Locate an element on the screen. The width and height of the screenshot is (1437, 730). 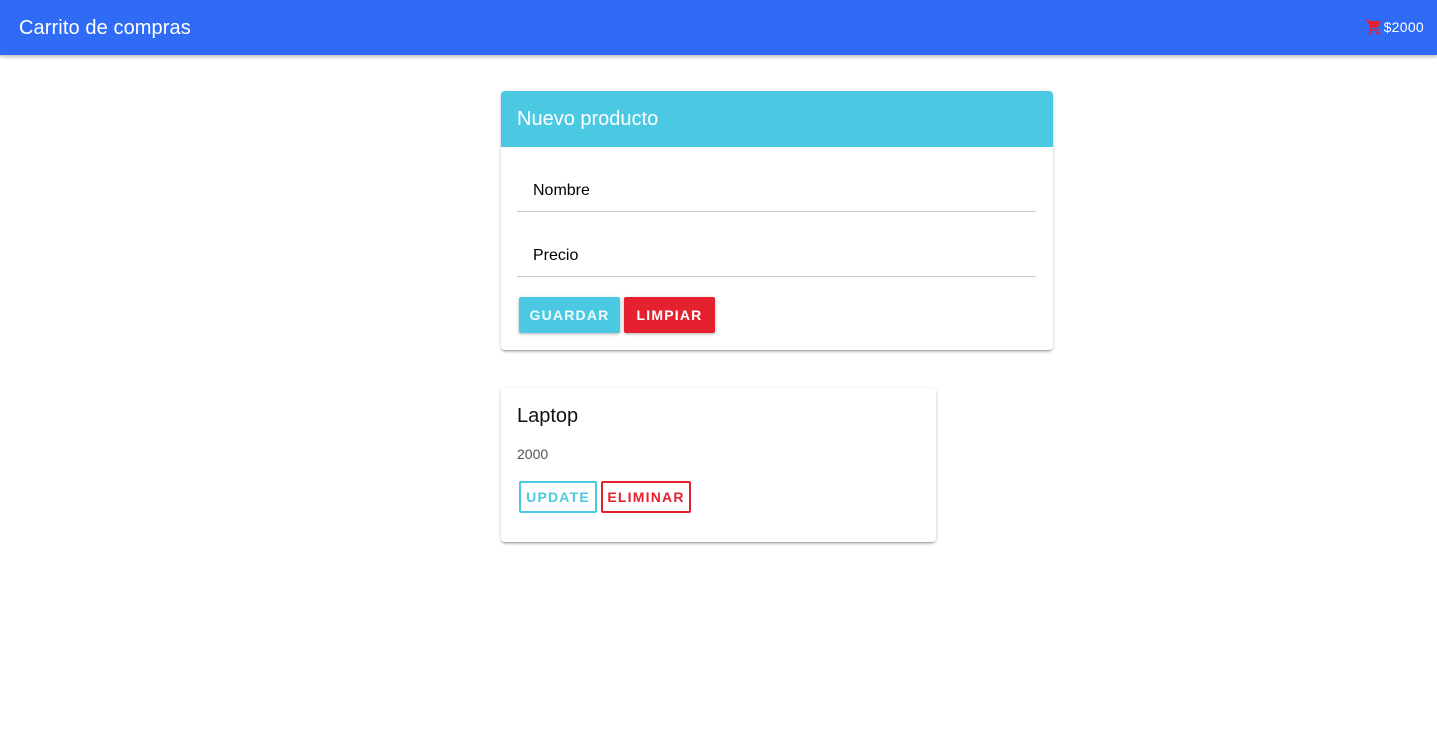
new-product-header: Nuevo producto is located at coordinates (777, 119).